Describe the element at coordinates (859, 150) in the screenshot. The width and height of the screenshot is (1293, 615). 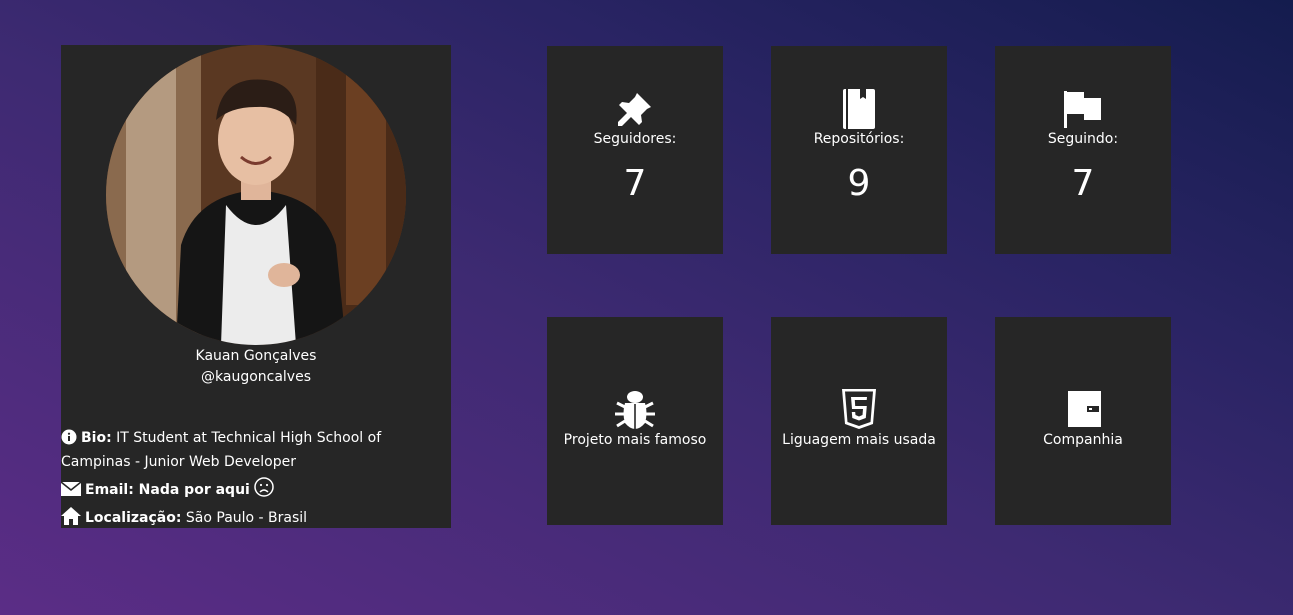
I see `repositories-tile: Repositórios: 9` at that location.